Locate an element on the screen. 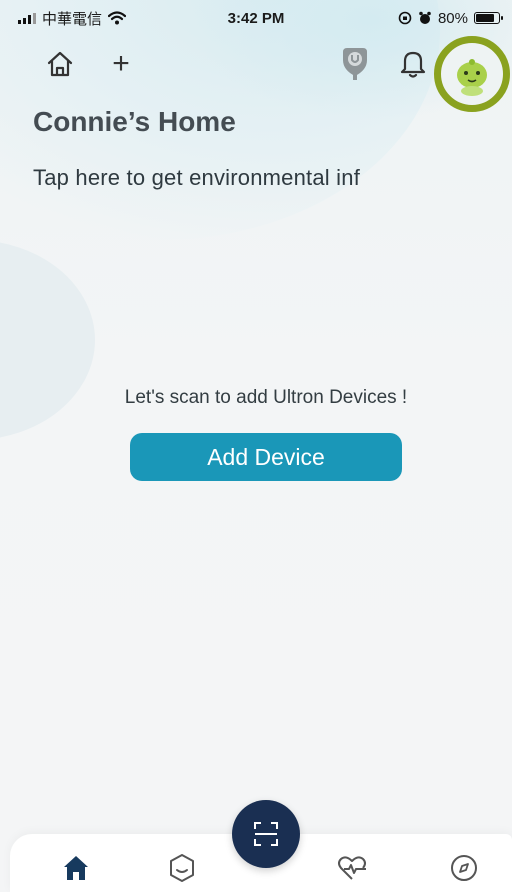 The width and height of the screenshot is (512, 892). home-switch-button is located at coordinates (60, 64).